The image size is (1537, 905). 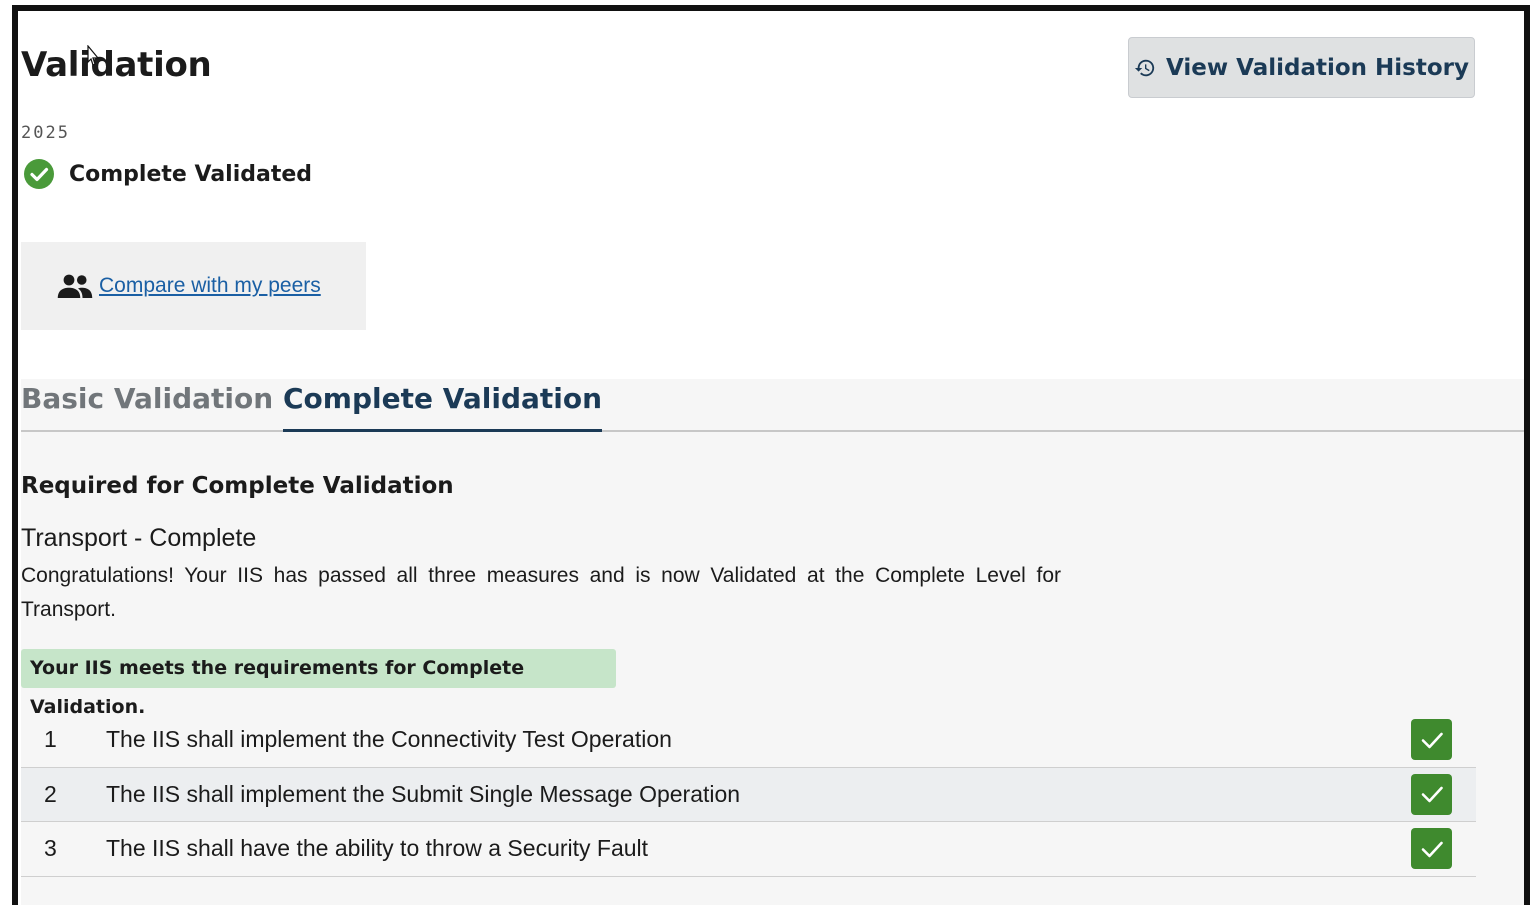 I want to click on requirement-number: 3, so click(x=50, y=848).